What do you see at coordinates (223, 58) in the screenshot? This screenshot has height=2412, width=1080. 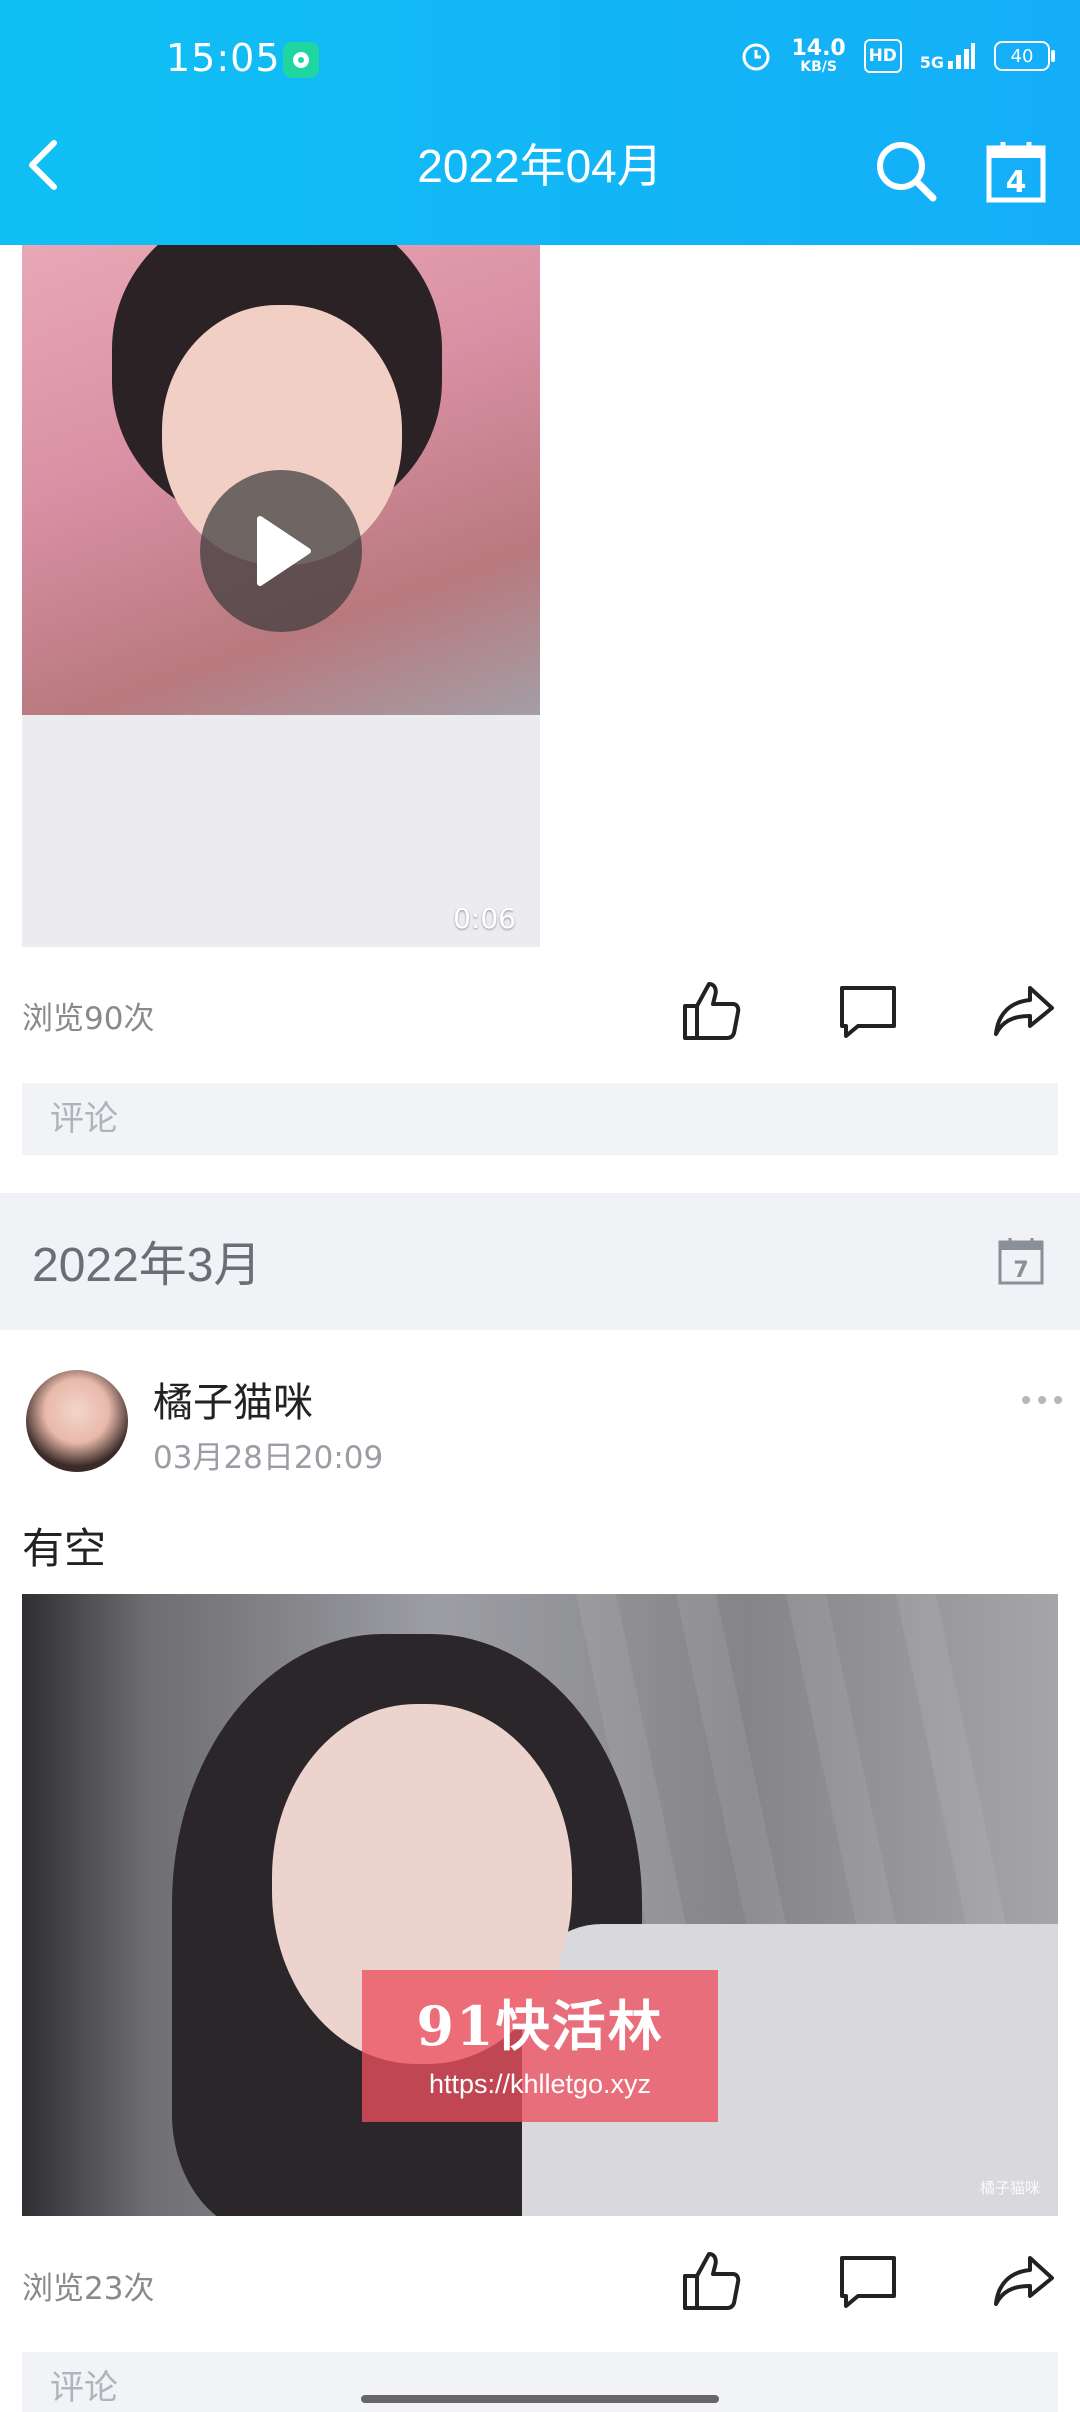 I see `status-time: 15:05` at bounding box center [223, 58].